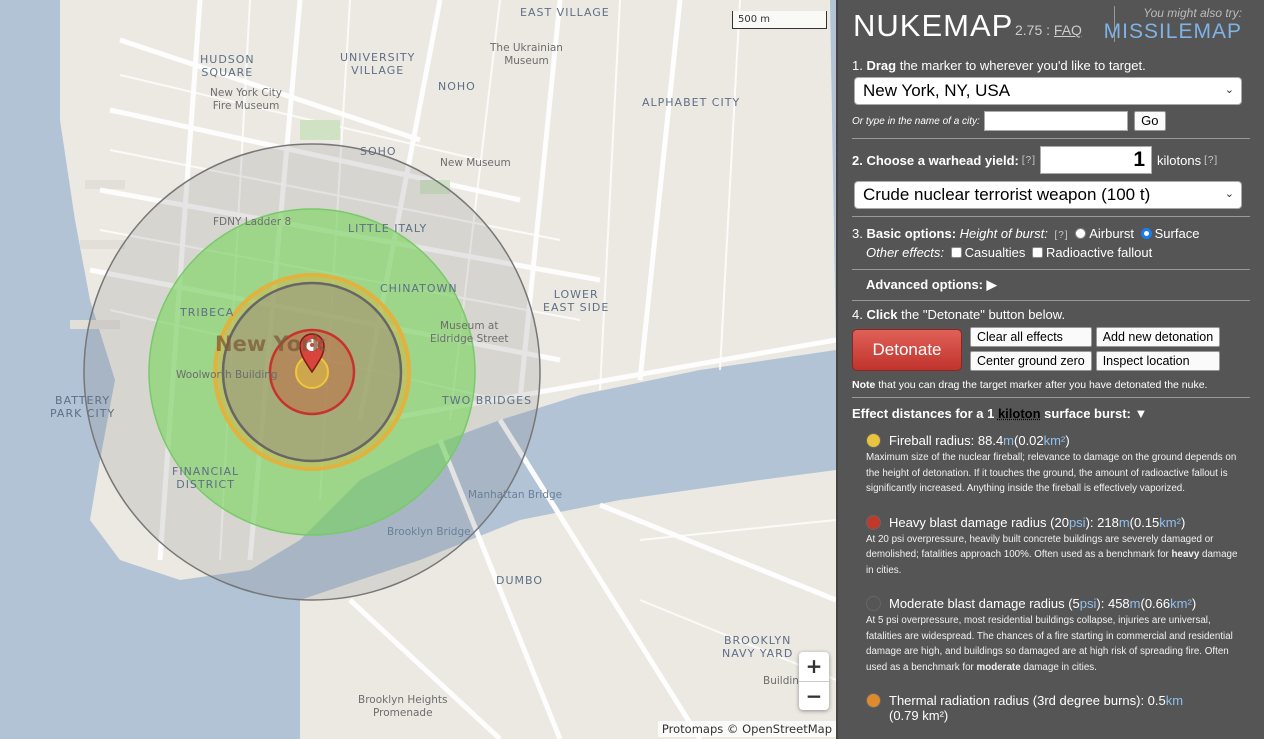  Describe the element at coordinates (746, 729) in the screenshot. I see `map-attribution: Protomaps © OpenStreetMap` at that location.